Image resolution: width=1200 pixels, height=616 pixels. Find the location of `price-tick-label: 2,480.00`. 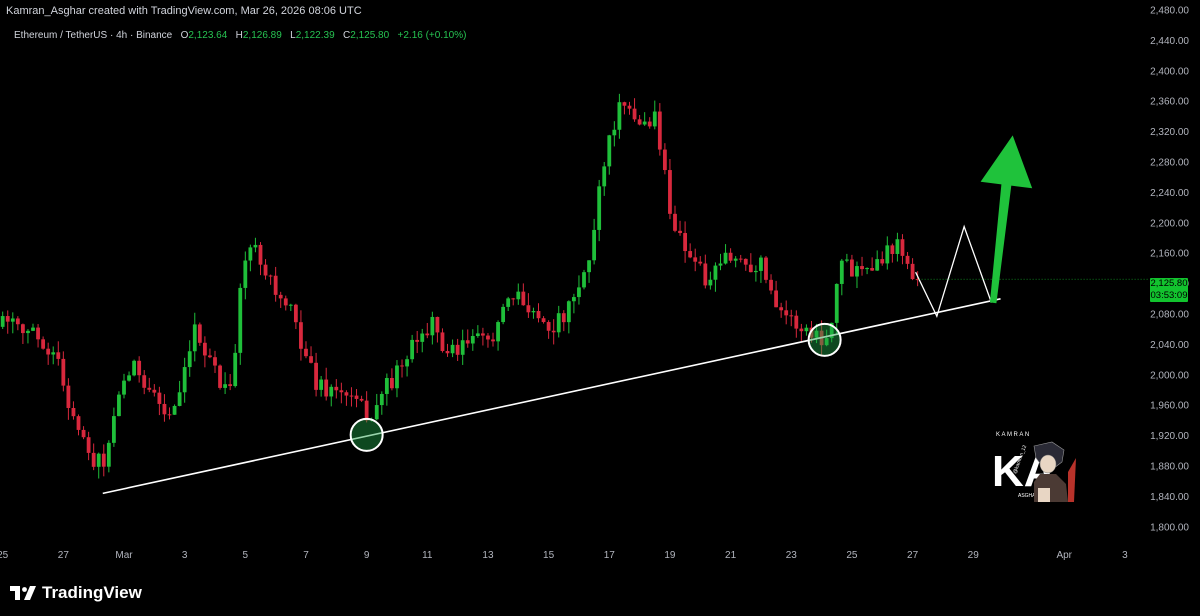

price-tick-label: 2,480.00 is located at coordinates (1169, 11).